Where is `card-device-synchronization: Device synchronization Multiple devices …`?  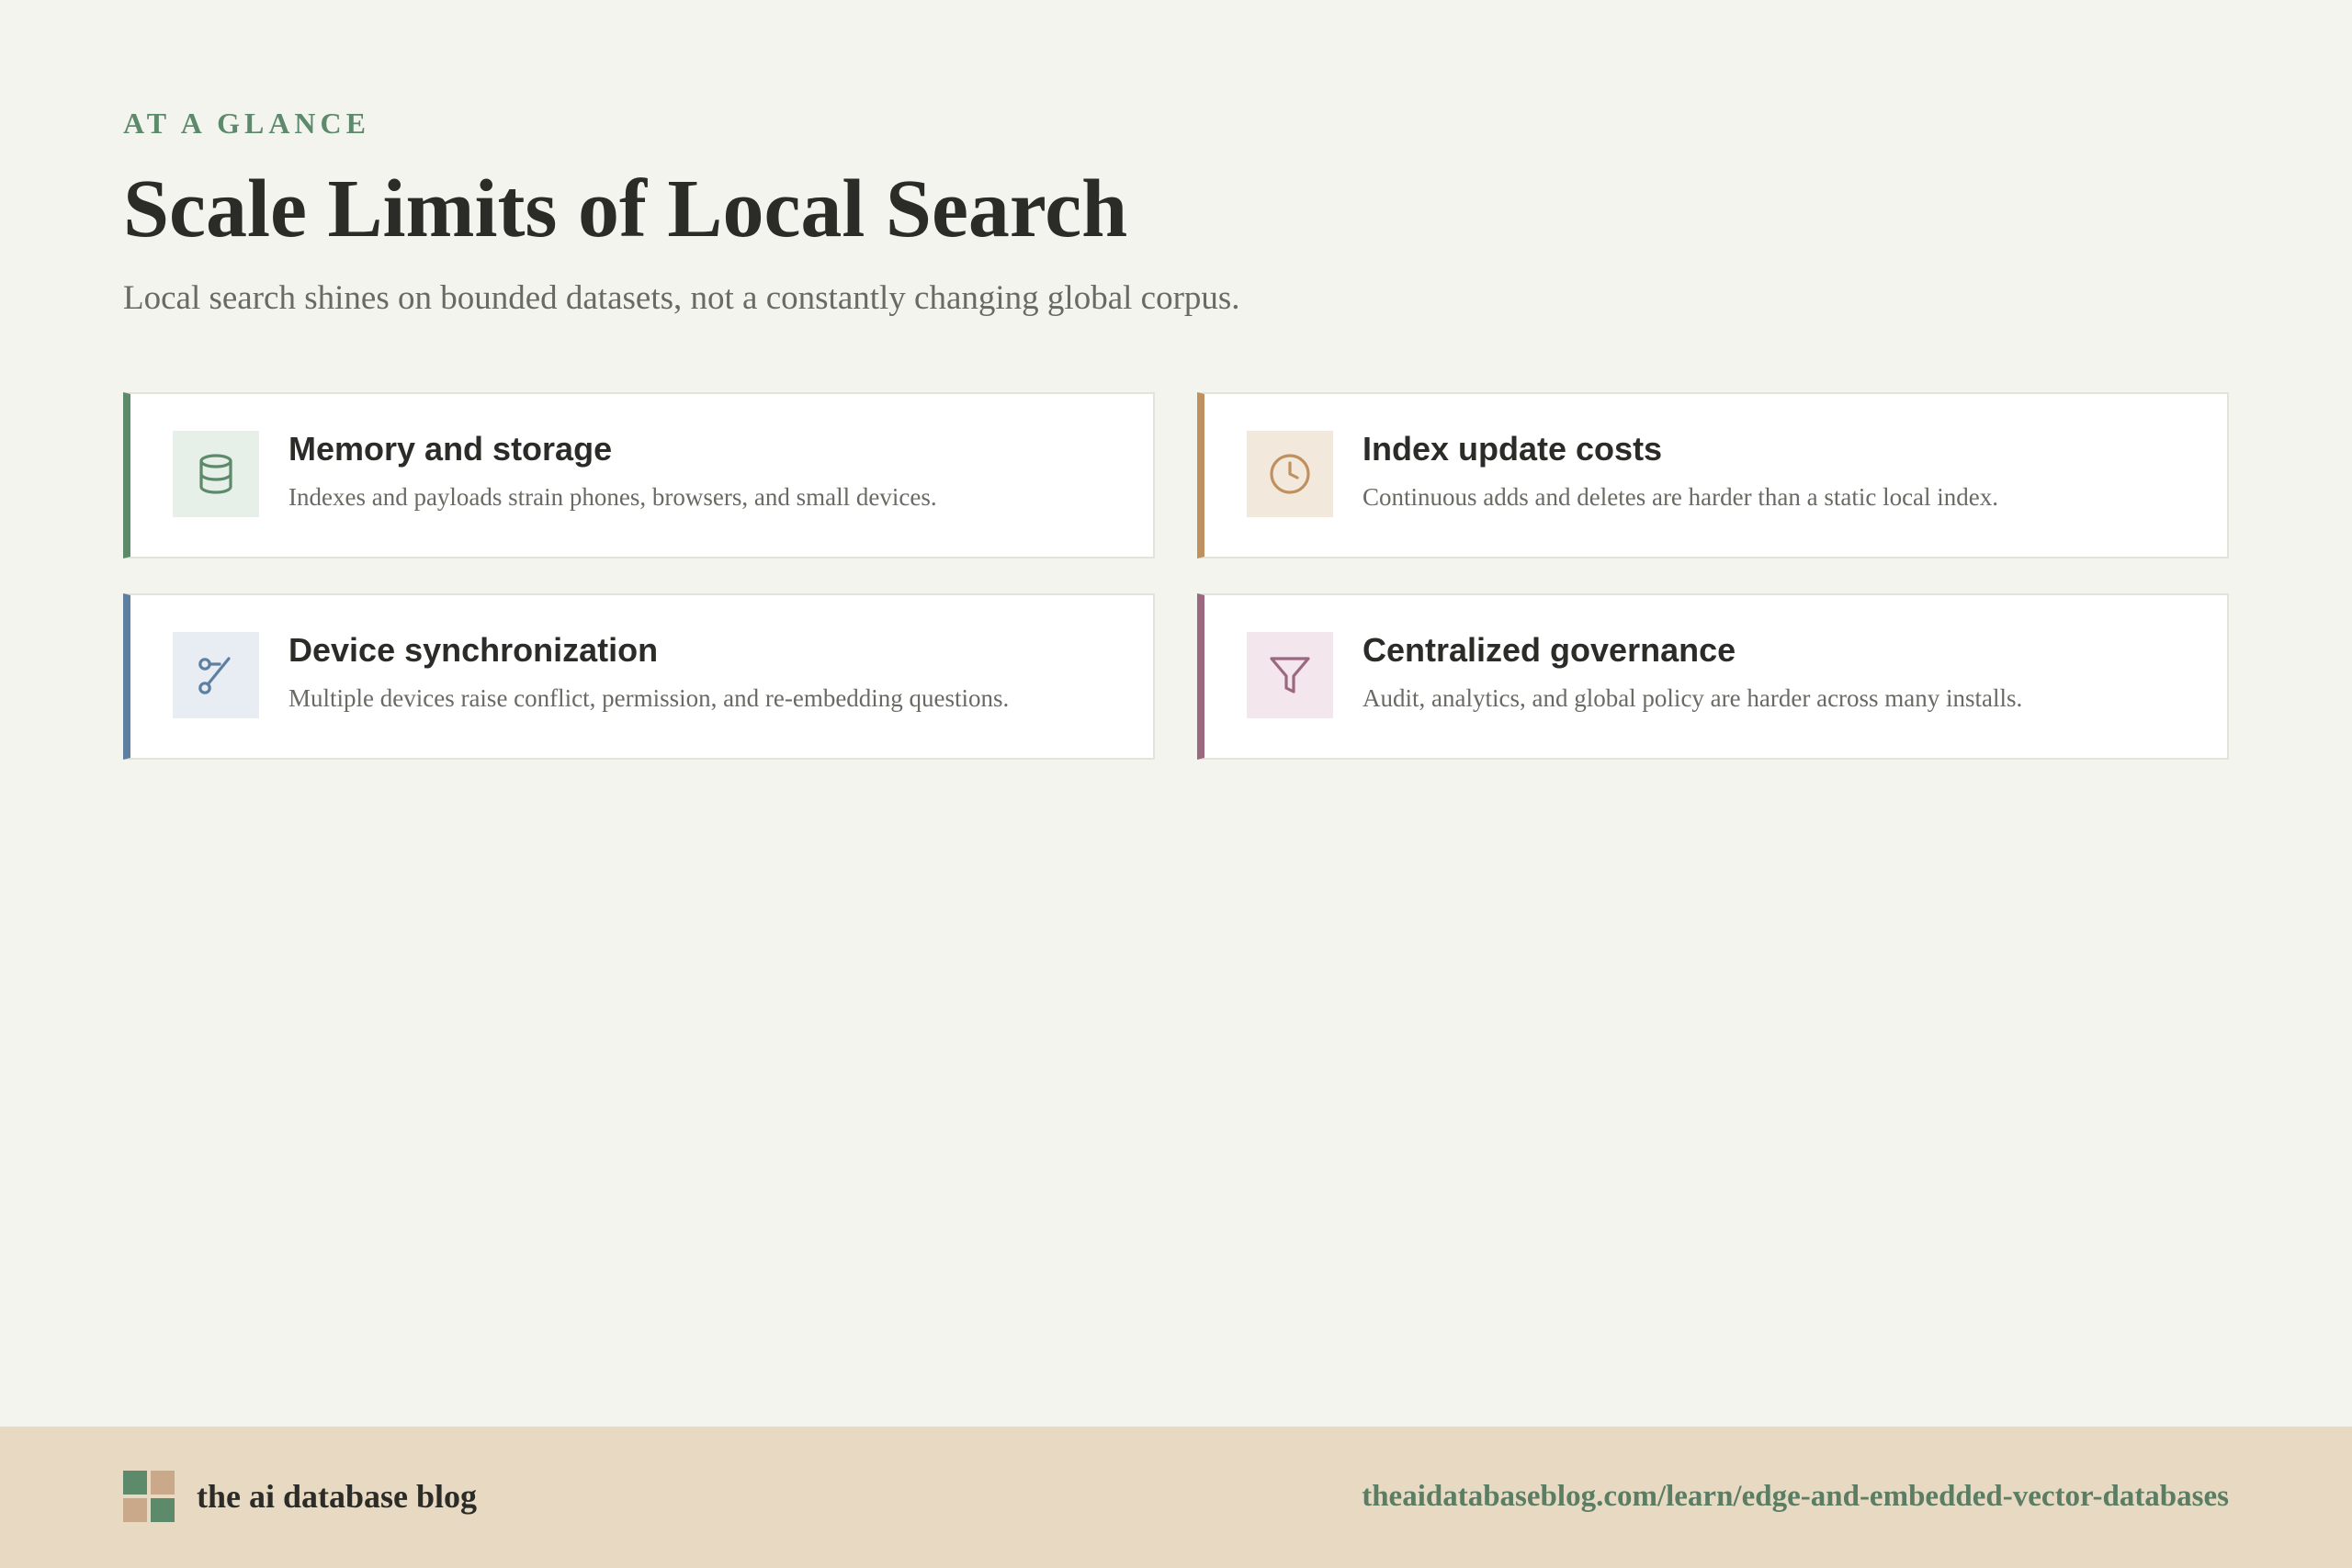
card-device-synchronization: Device synchronization Multiple devices … is located at coordinates (639, 677).